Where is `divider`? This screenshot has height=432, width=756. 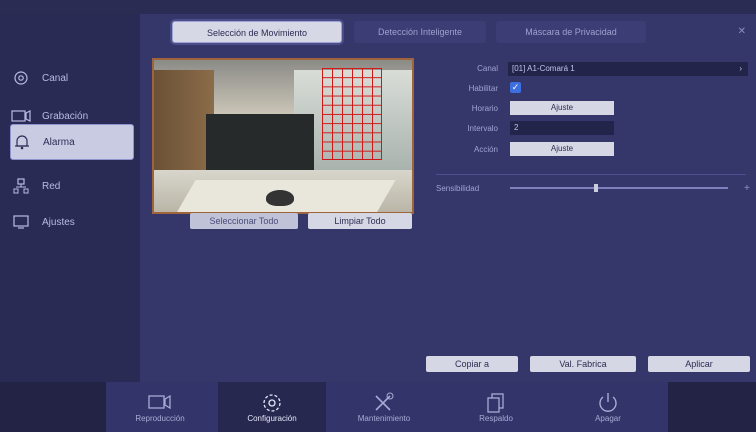 divider is located at coordinates (591, 174).